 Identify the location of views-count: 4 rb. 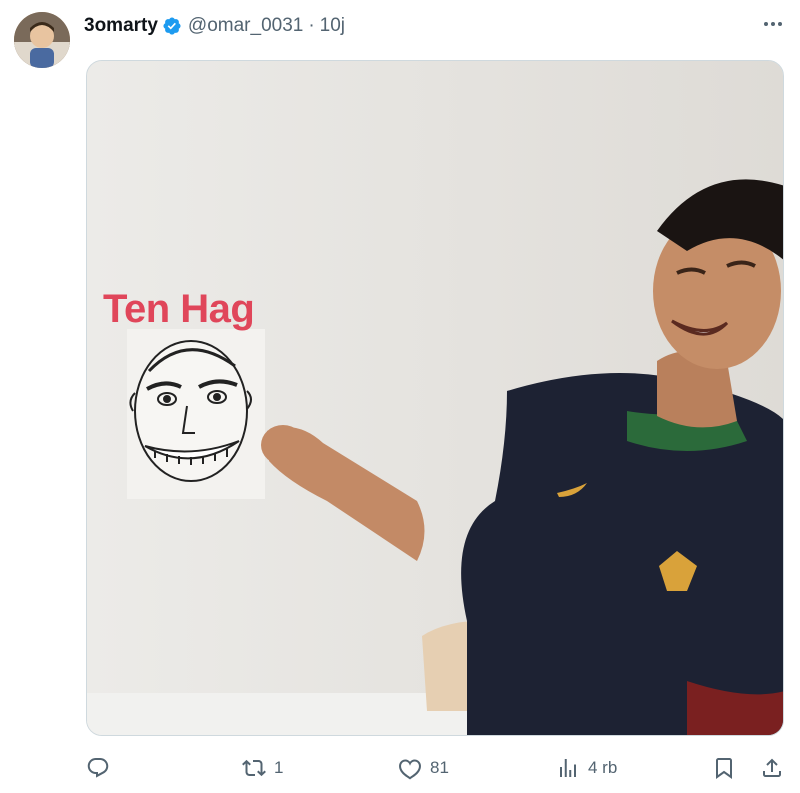
(603, 767).